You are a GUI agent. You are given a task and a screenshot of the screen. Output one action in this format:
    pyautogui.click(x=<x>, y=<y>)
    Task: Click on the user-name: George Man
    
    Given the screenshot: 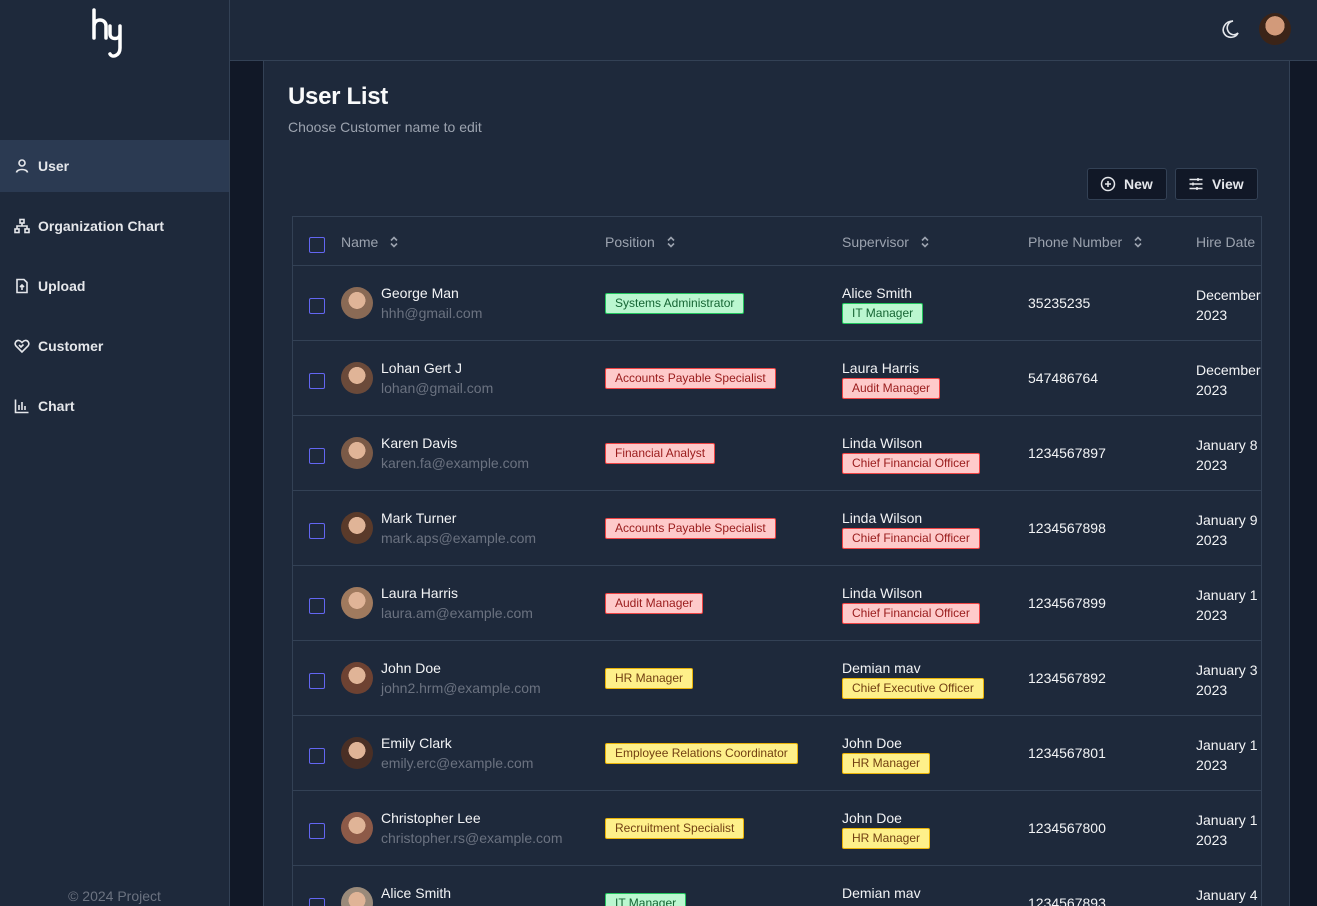 What is the action you would take?
    pyautogui.click(x=420, y=293)
    